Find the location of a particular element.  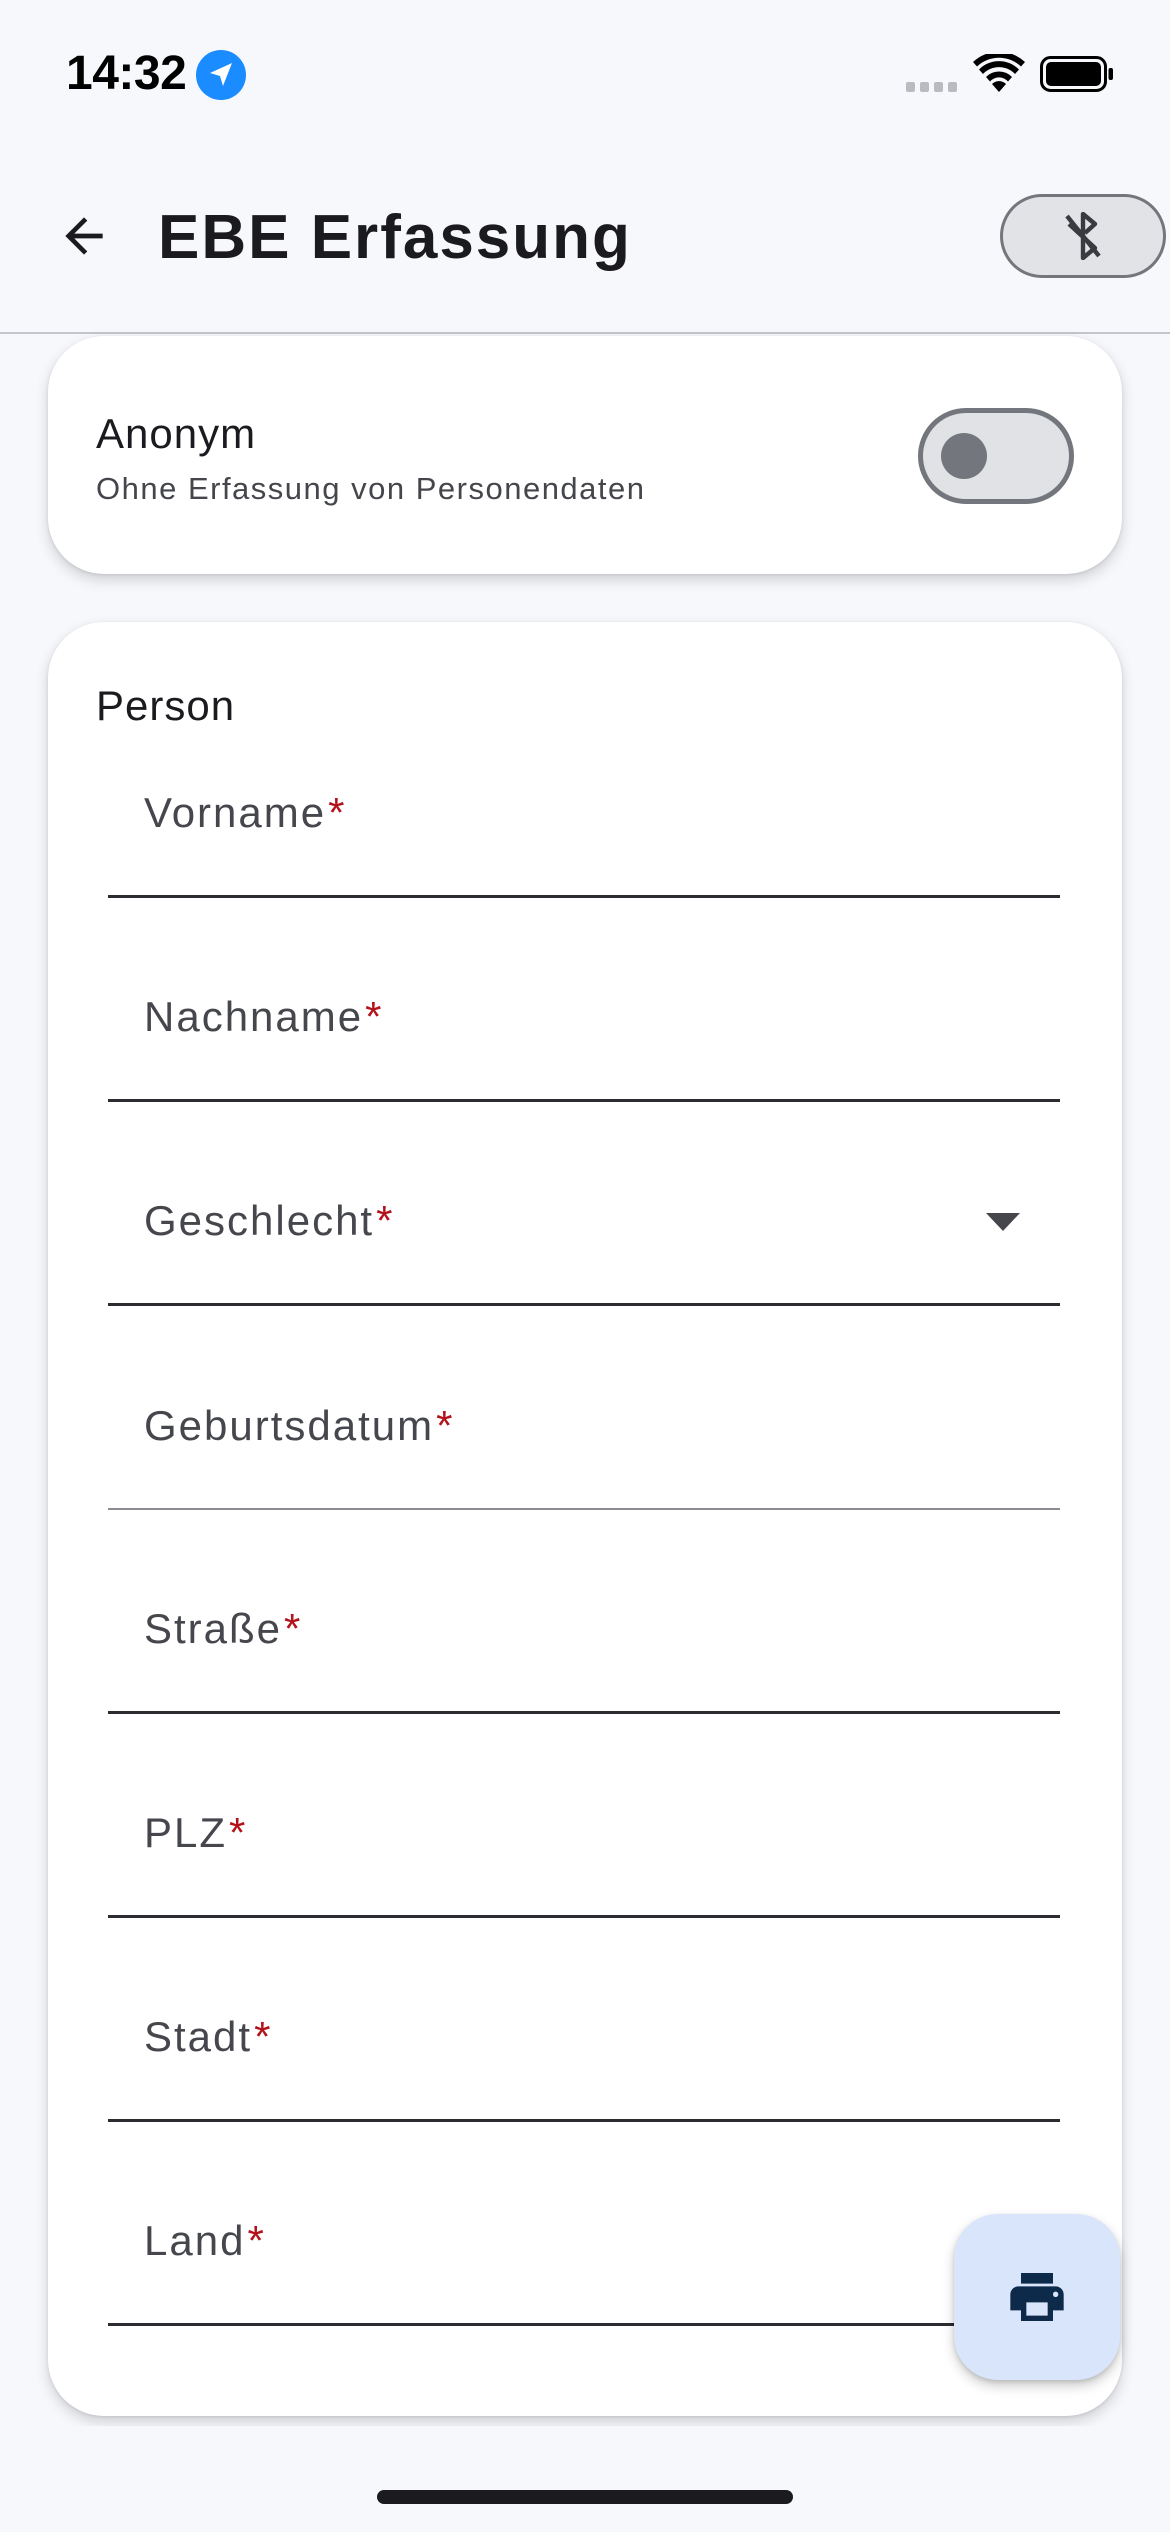

bluetooth-button is located at coordinates (1083, 236).